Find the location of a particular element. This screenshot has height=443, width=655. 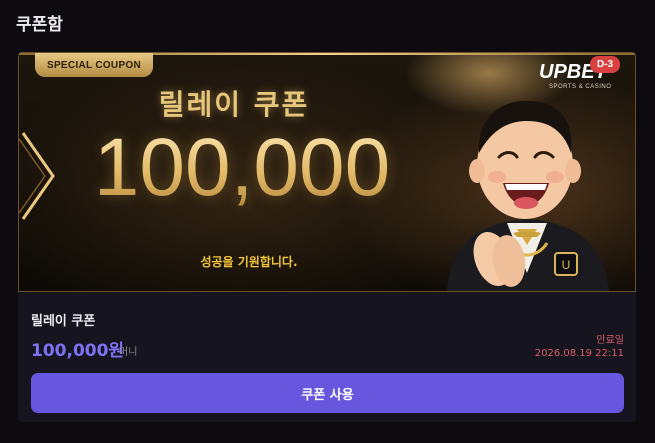

upbet-logo-subtitle: SPORTS & CASINO is located at coordinates (580, 87).